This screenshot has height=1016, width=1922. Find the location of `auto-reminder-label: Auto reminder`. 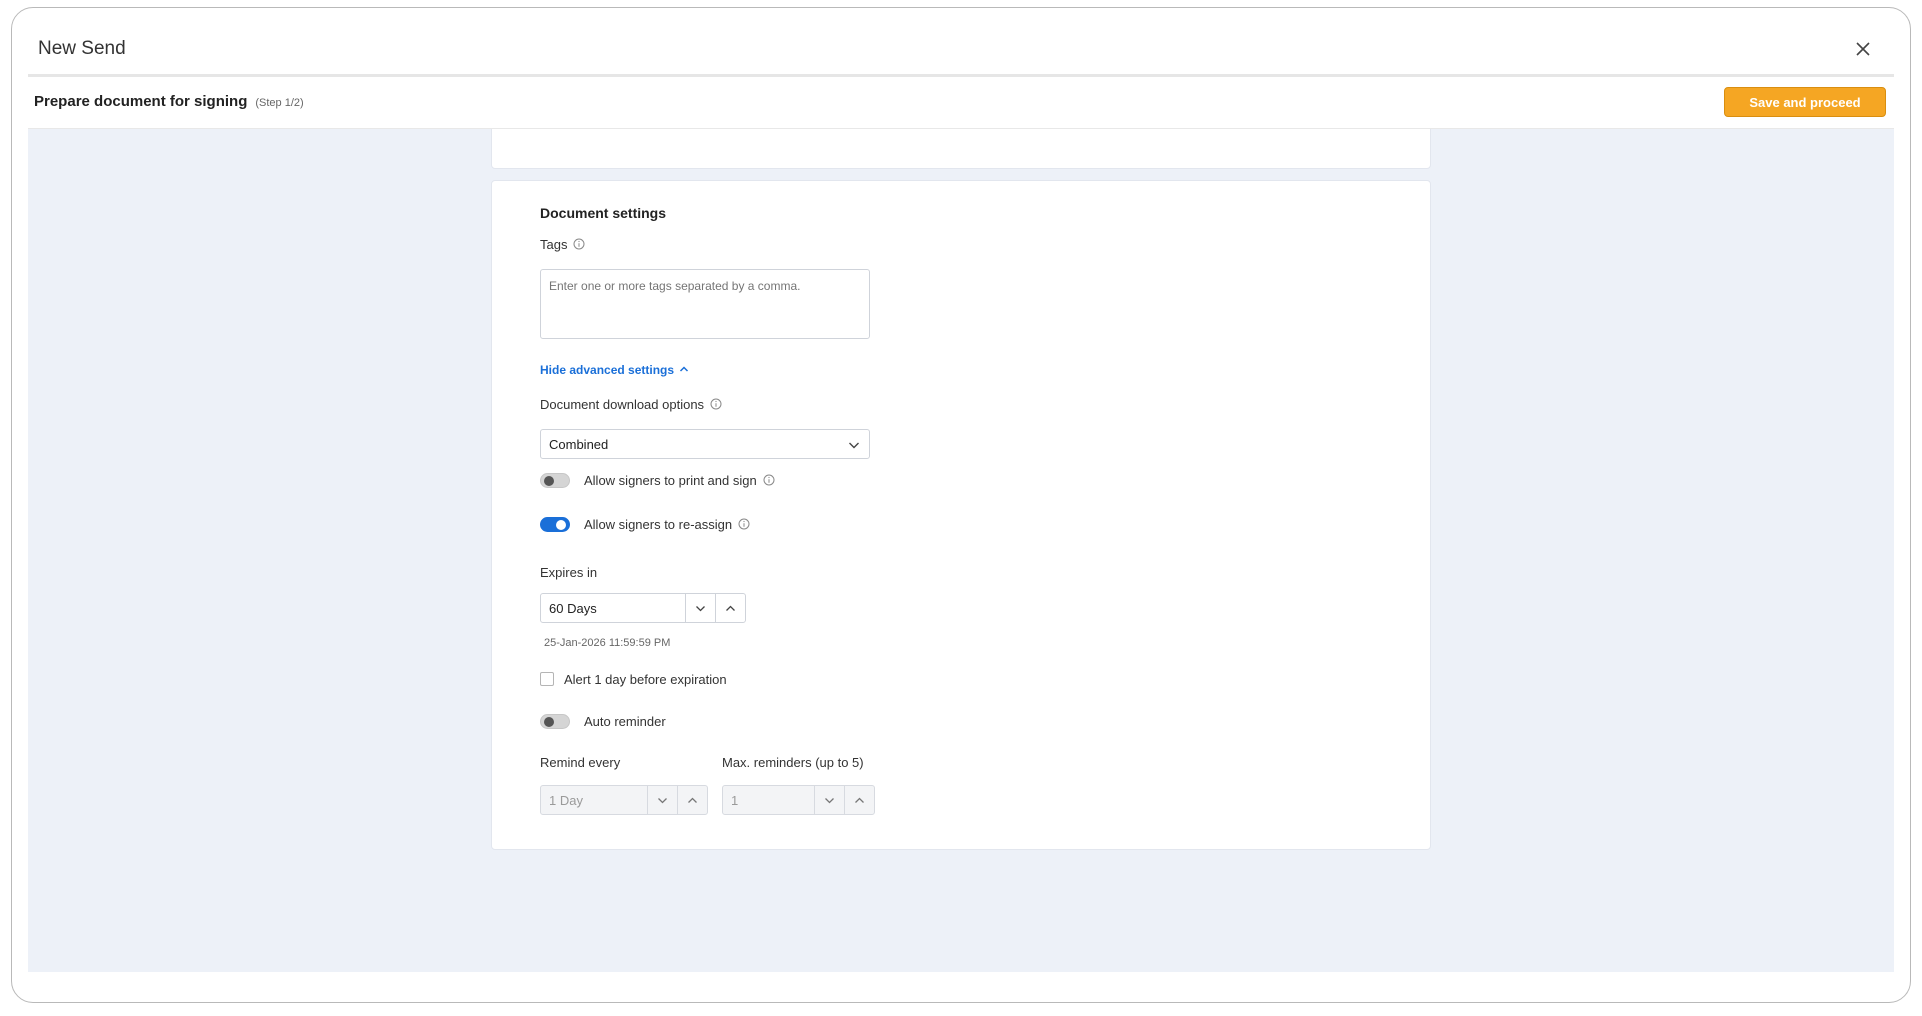

auto-reminder-label: Auto reminder is located at coordinates (625, 721).